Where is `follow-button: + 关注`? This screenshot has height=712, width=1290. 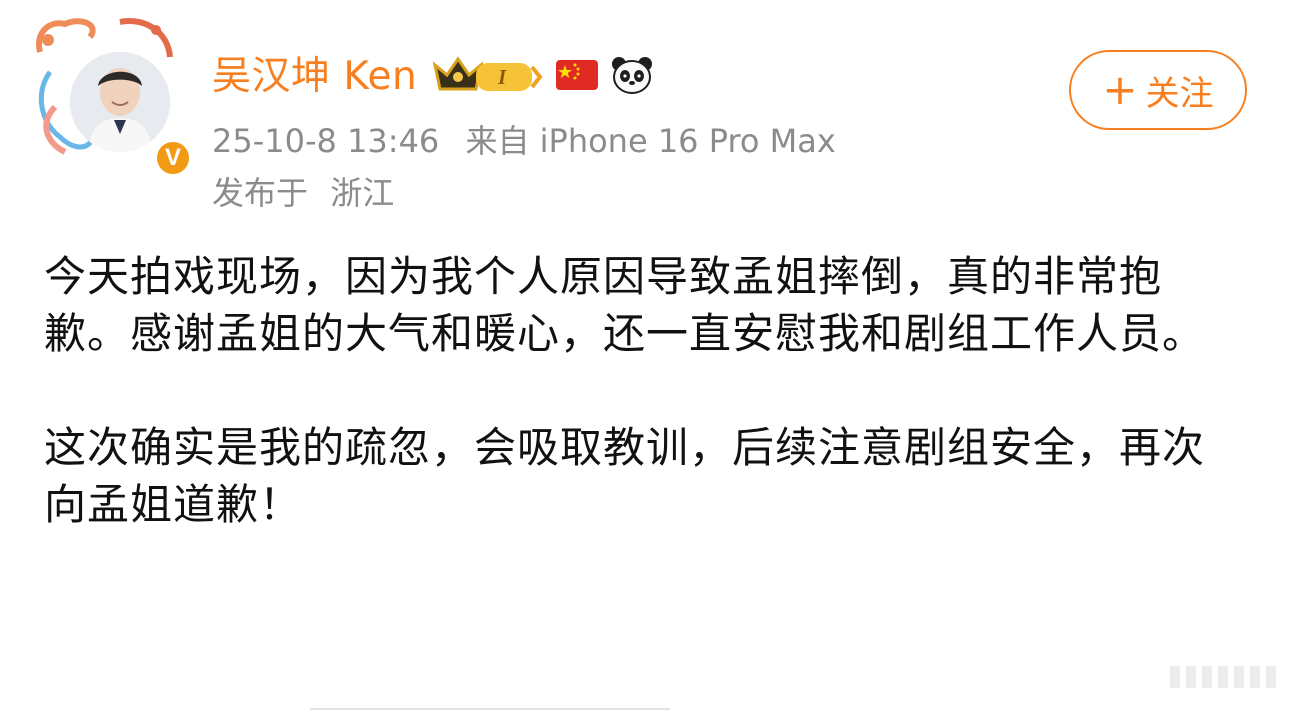
follow-button: + 关注 is located at coordinates (1158, 90).